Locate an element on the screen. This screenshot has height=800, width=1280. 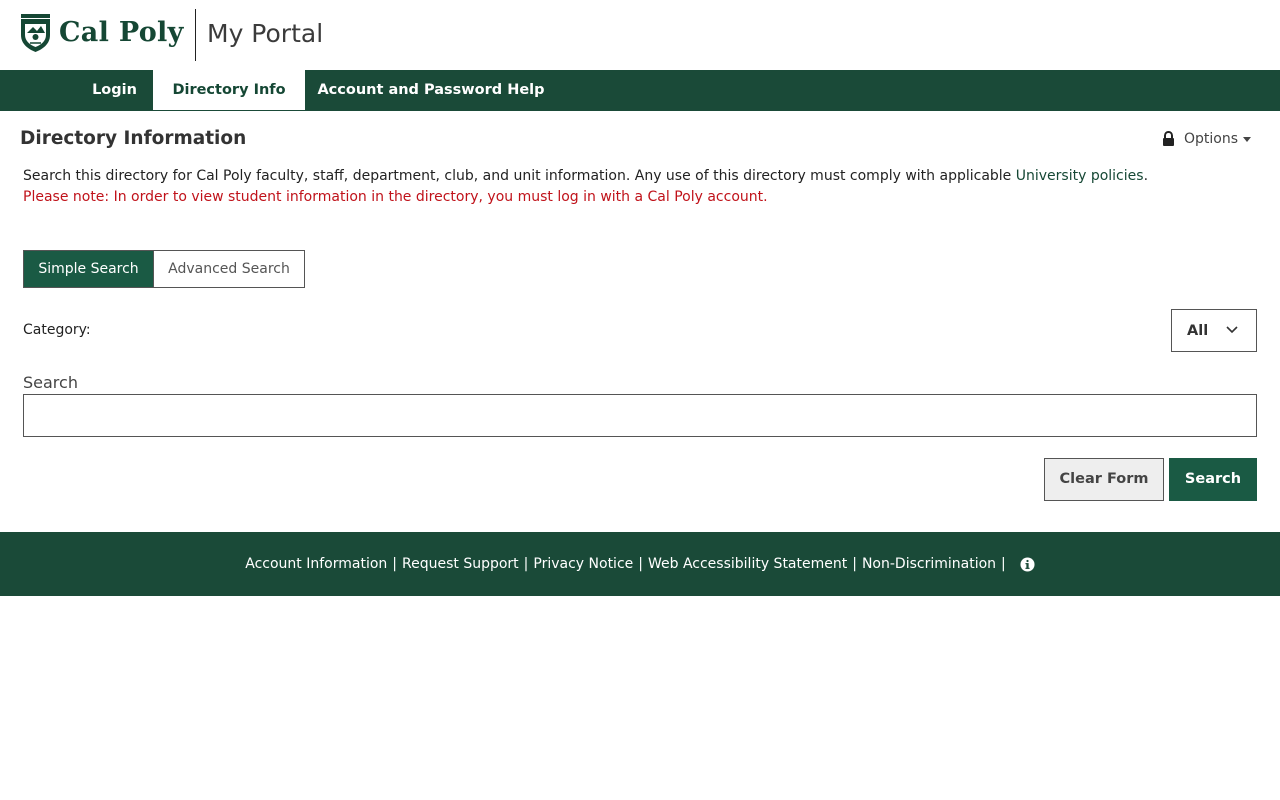
category-value: All is located at coordinates (1198, 330).